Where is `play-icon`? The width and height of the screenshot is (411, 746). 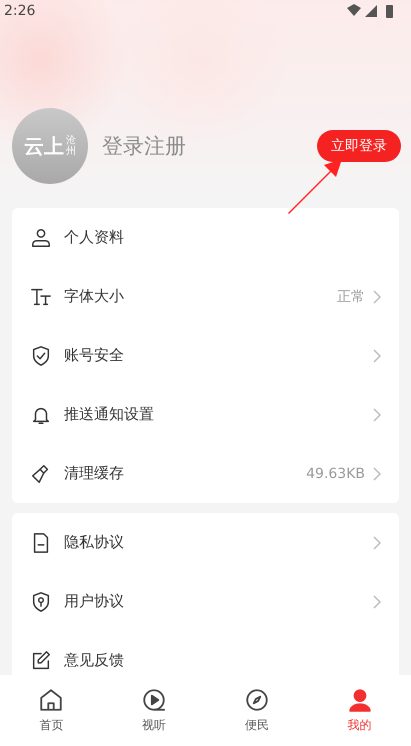
play-icon is located at coordinates (154, 700).